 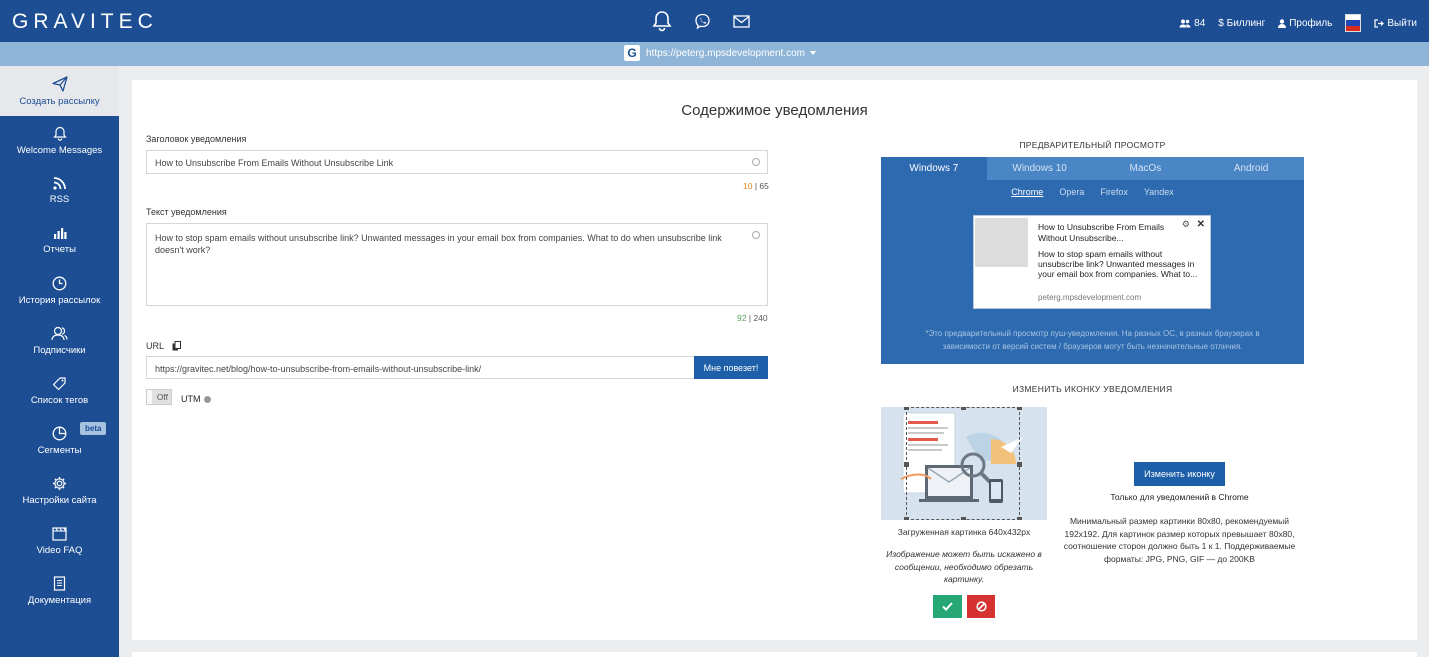 I want to click on sidebar-item-welcome-messages: Welcome Messages, so click(x=59, y=141).